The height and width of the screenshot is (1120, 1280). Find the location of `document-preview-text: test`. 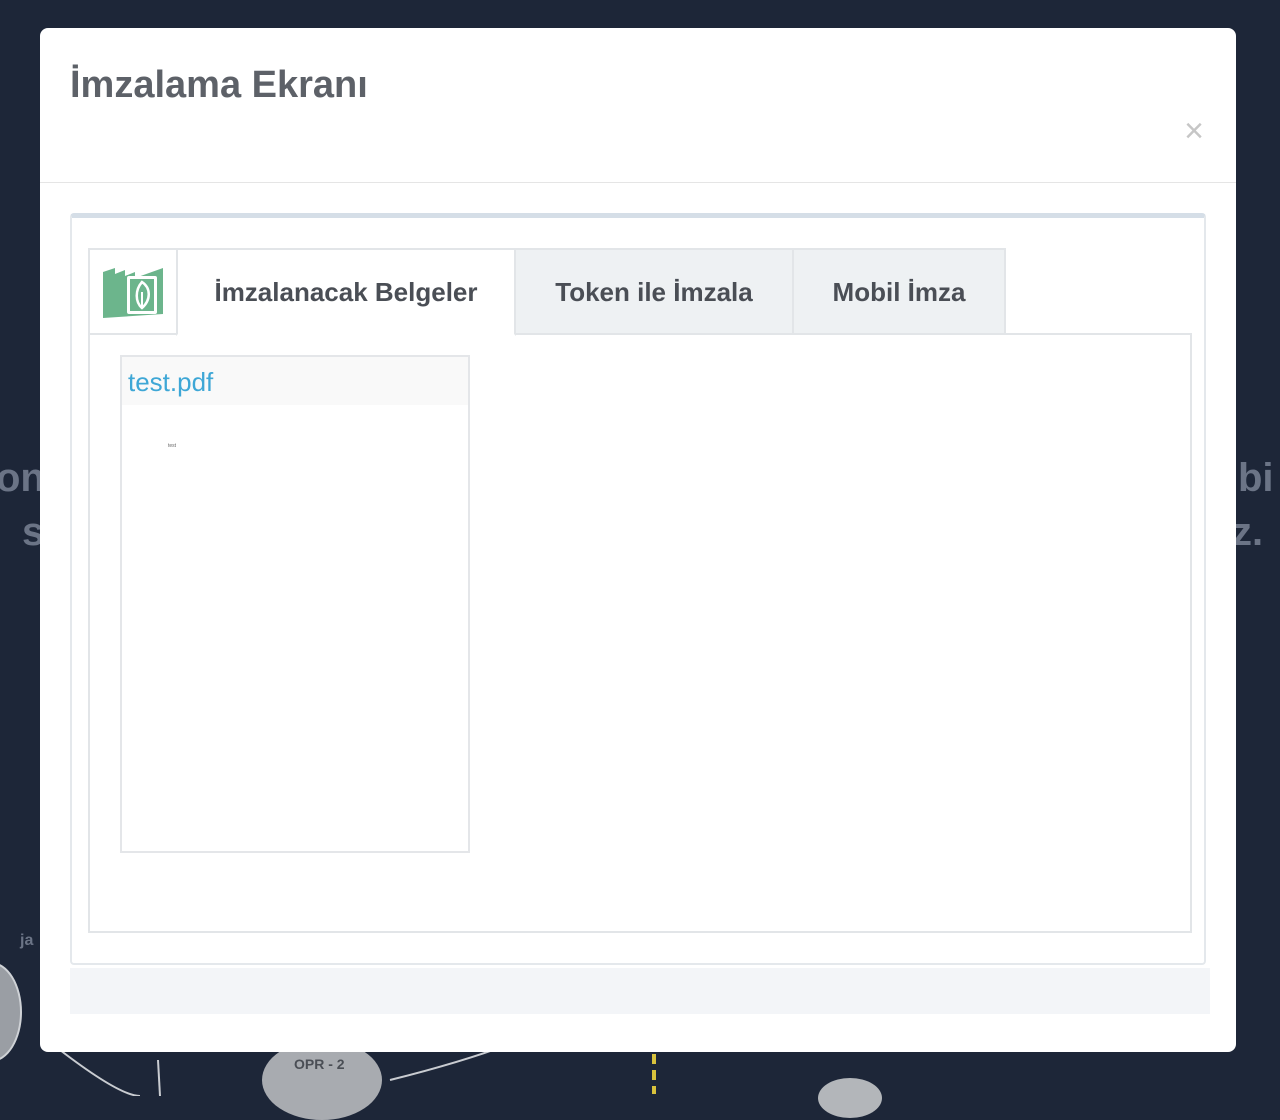

document-preview-text: test is located at coordinates (172, 446).